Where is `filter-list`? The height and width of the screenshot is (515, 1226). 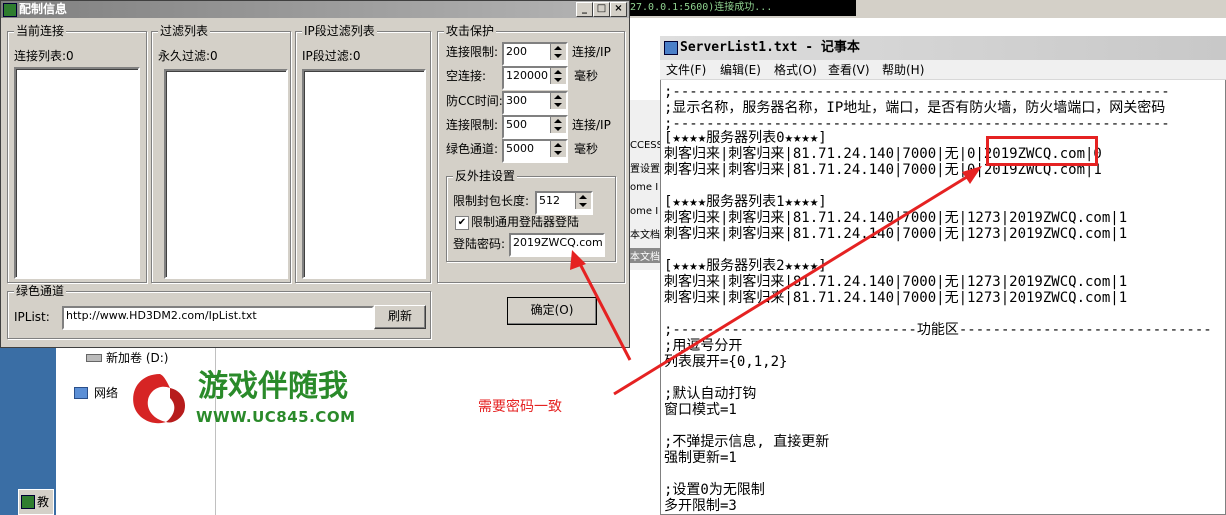 filter-list is located at coordinates (226, 174).